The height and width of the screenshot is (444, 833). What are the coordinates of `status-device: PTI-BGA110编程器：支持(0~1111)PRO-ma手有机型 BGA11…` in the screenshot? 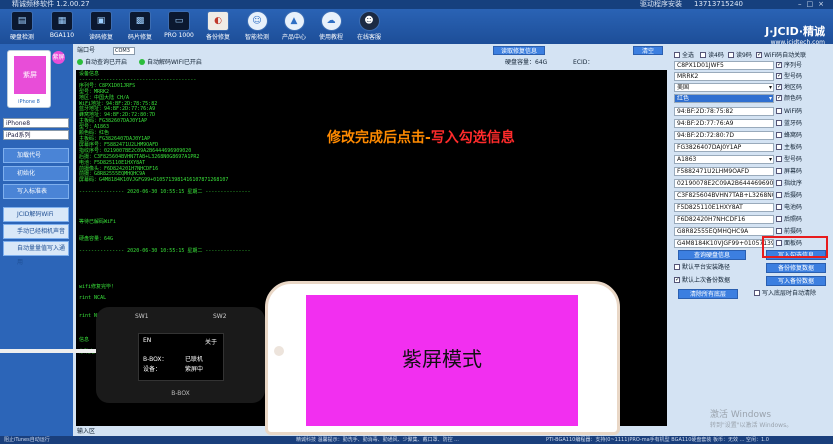 It's located at (657, 440).